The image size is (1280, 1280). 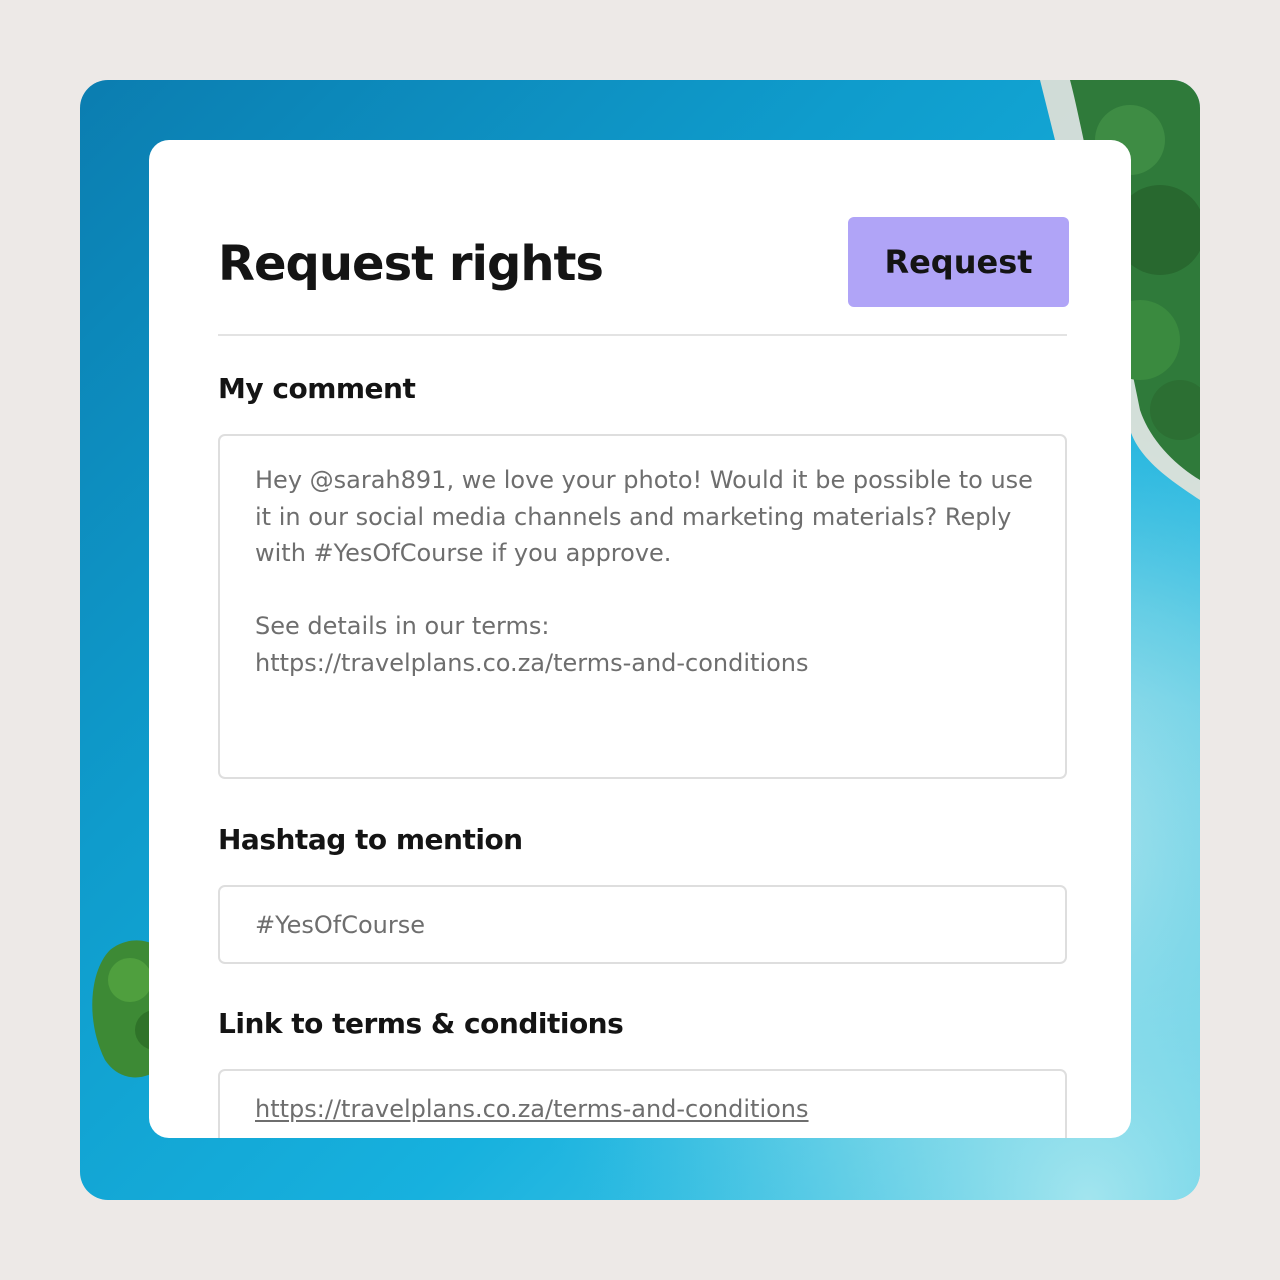 What do you see at coordinates (642, 924) in the screenshot?
I see `hashtag-input: #YesOfCourse` at bounding box center [642, 924].